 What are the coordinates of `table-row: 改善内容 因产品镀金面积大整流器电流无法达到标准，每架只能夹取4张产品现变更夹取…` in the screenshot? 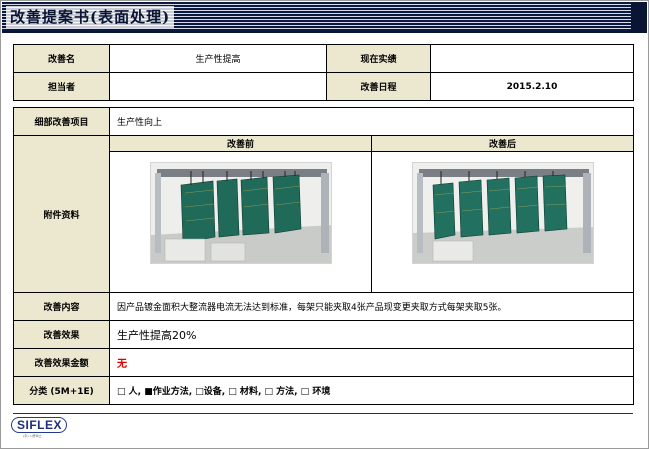 It's located at (324, 306).